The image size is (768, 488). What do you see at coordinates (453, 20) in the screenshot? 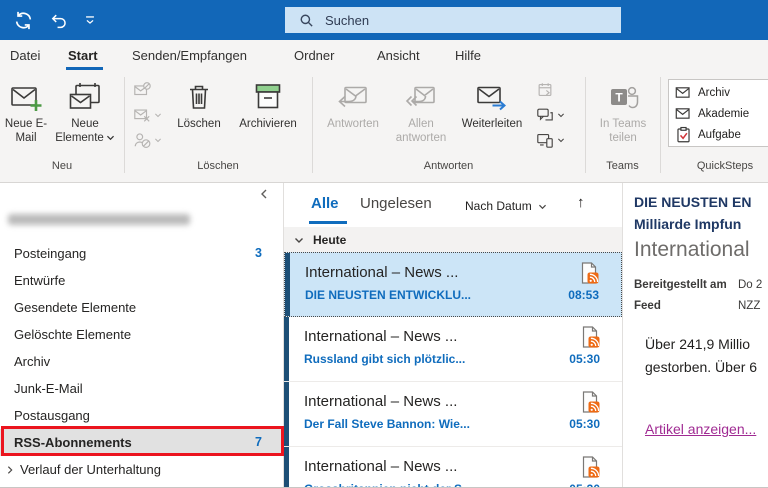
I see `search-input: Suchen` at bounding box center [453, 20].